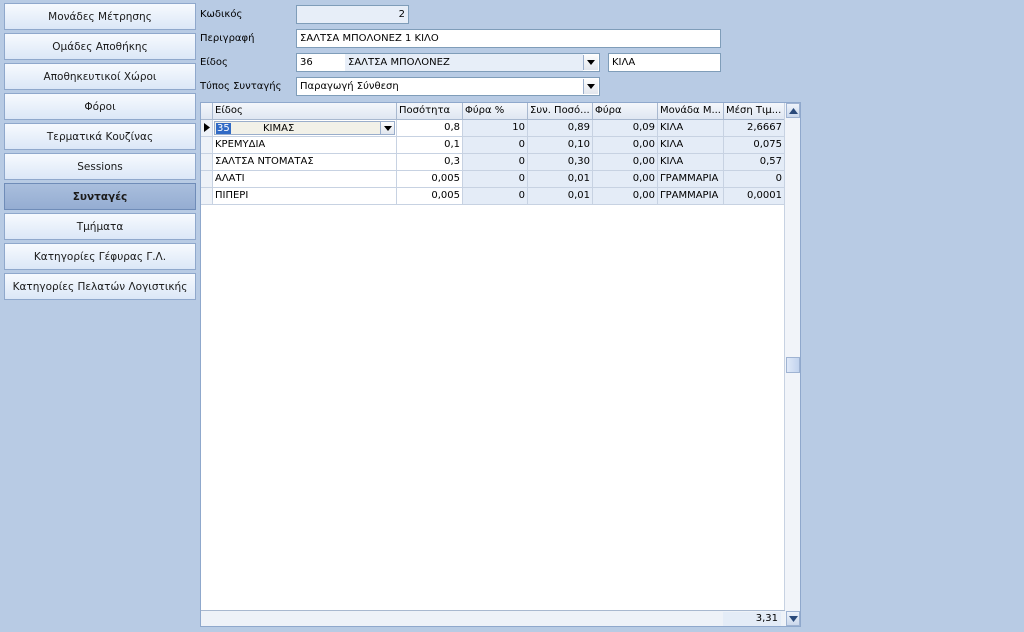 This screenshot has width=1024, height=632. I want to click on sidebar-item: Κατηγορίες Γέφυρας Γ.Λ., so click(100, 256).